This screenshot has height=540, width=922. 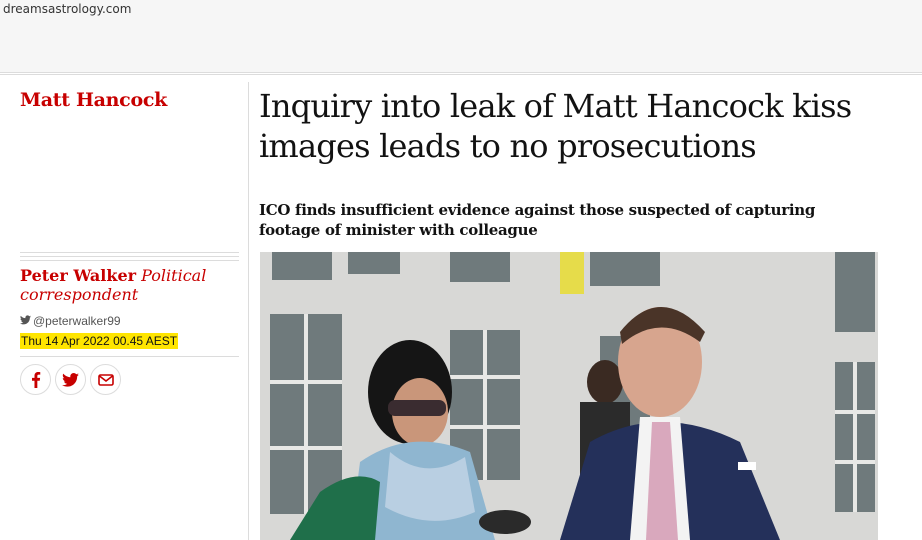 What do you see at coordinates (129, 258) in the screenshot?
I see `byline-rules` at bounding box center [129, 258].